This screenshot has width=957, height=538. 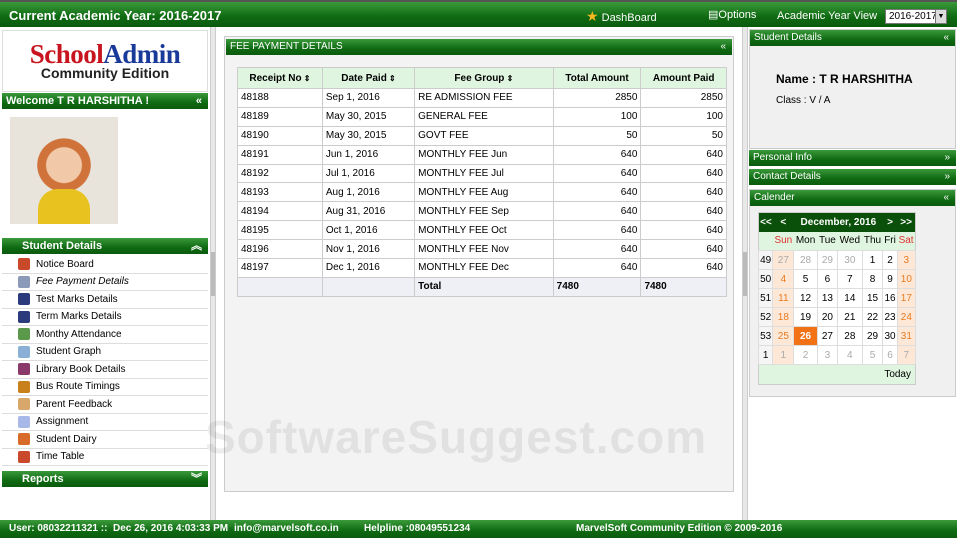 I want to click on calendar-day: 23, so click(x=890, y=317).